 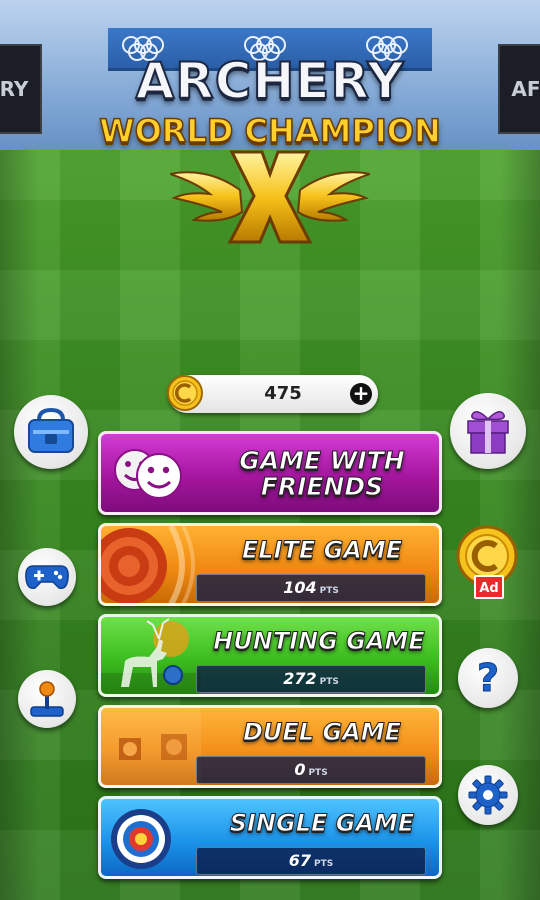 I want to click on logo-subtitle: WORLD CHAMPION, so click(x=270, y=131).